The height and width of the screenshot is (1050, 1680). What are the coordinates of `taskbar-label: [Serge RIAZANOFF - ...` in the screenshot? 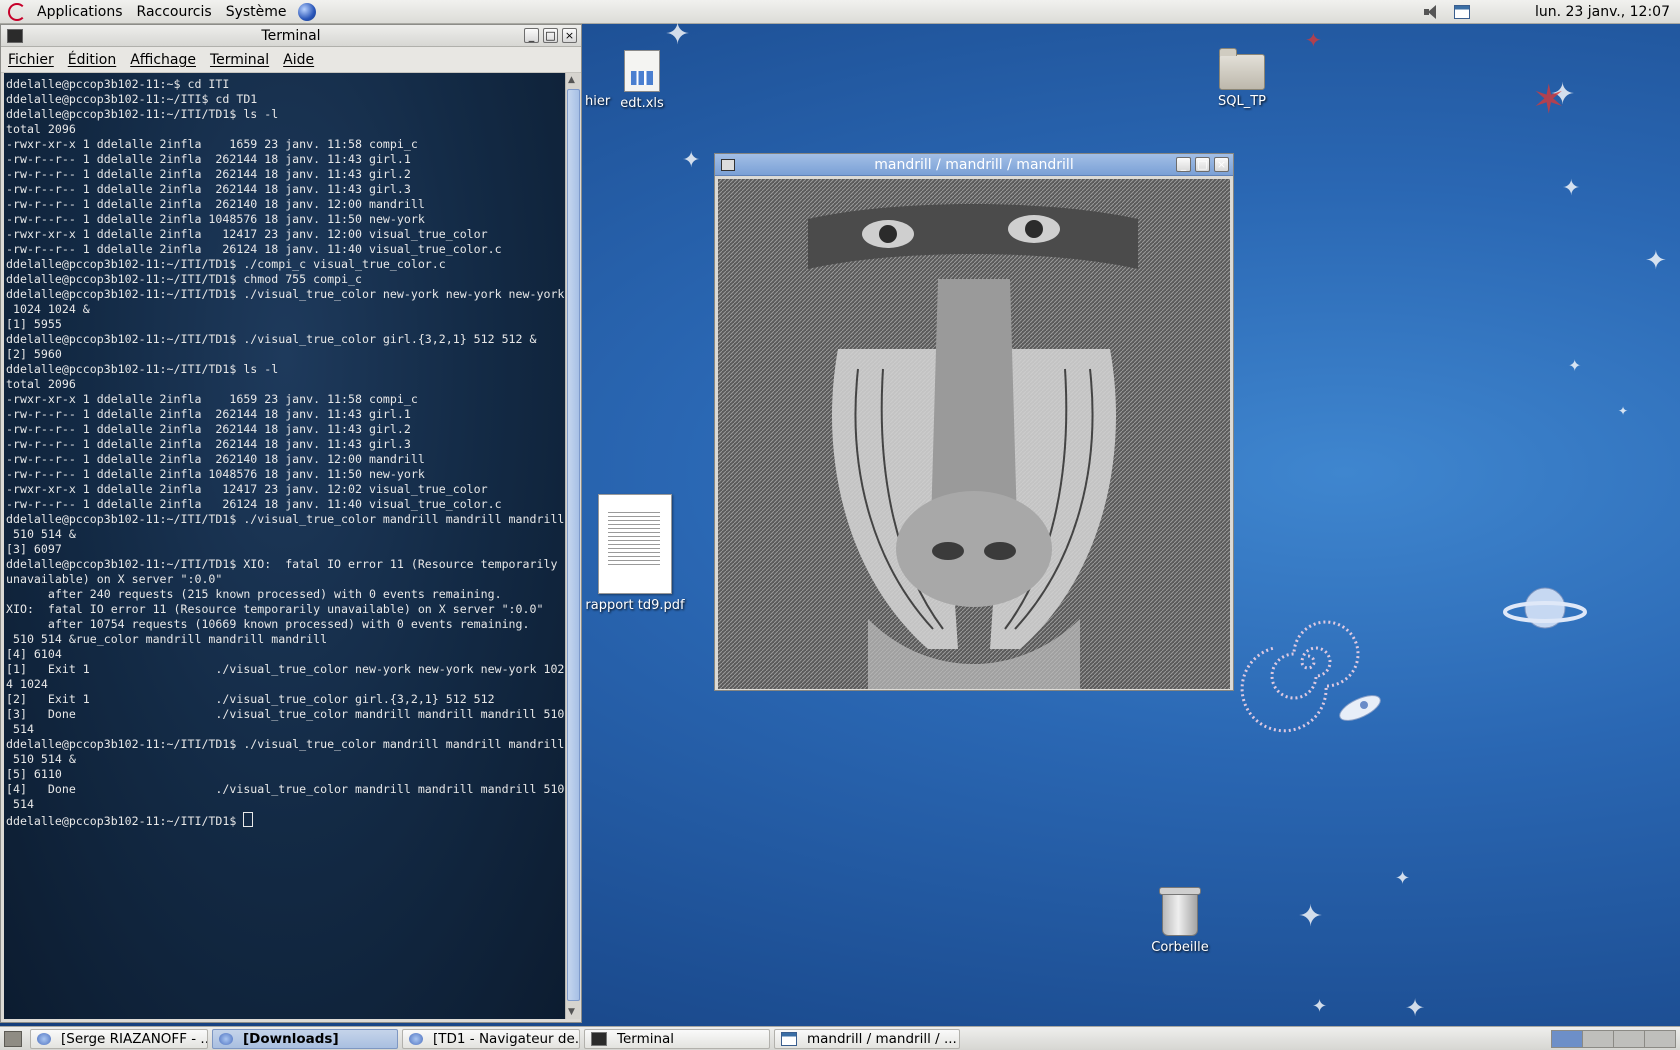 It's located at (134, 1038).